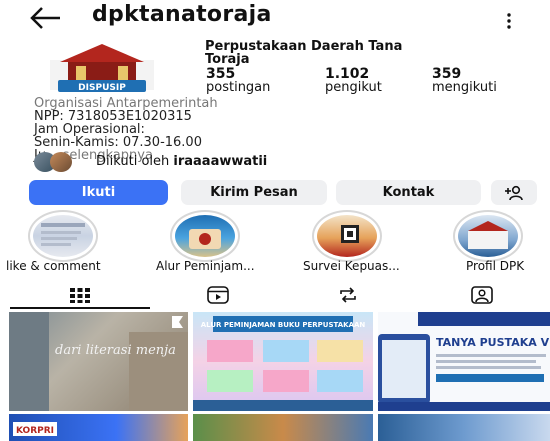 The height and width of the screenshot is (441, 550). What do you see at coordinates (254, 192) in the screenshot?
I see `message-button: Kirim Pesan` at bounding box center [254, 192].